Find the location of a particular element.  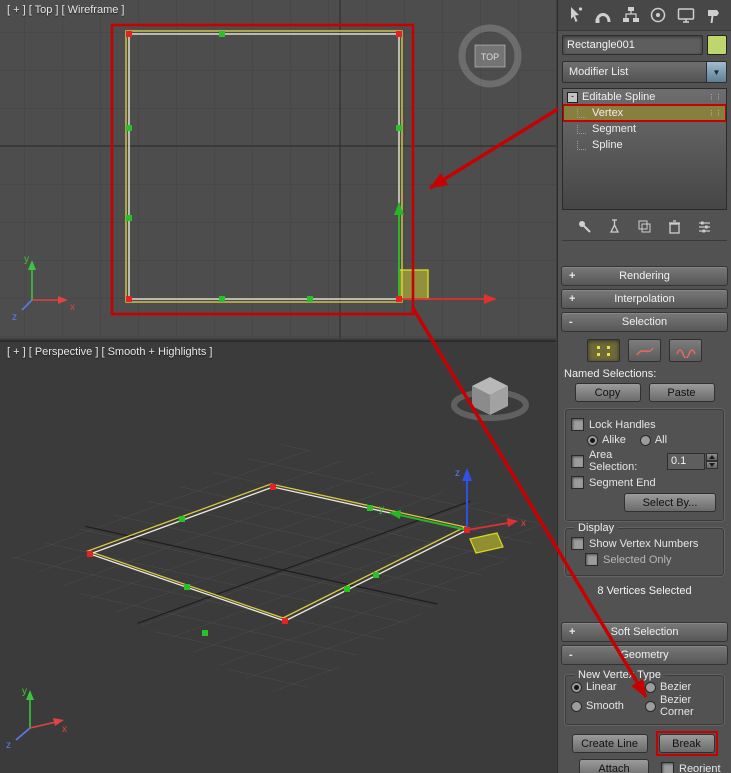

spinner-up-icon is located at coordinates (712, 457).